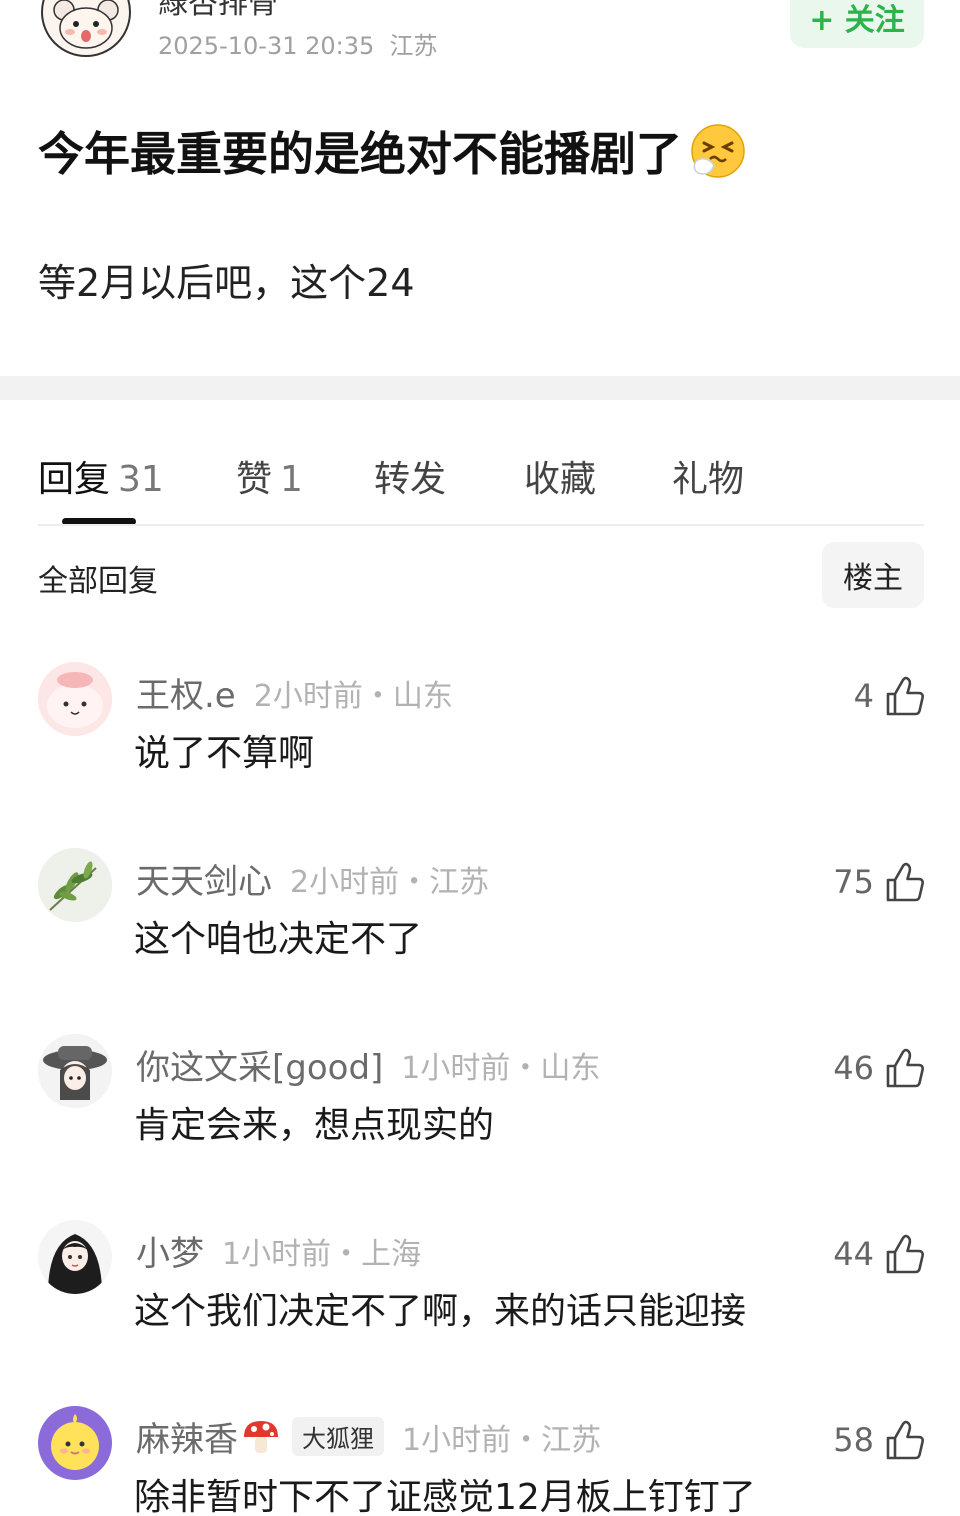  I want to click on comment-header: 你这文采[good] 1小时前・山东, so click(368, 1064).